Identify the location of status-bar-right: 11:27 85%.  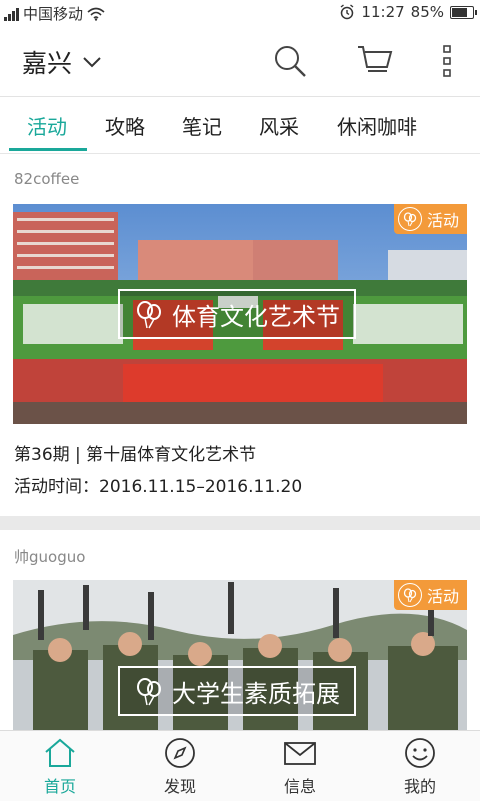
(408, 12).